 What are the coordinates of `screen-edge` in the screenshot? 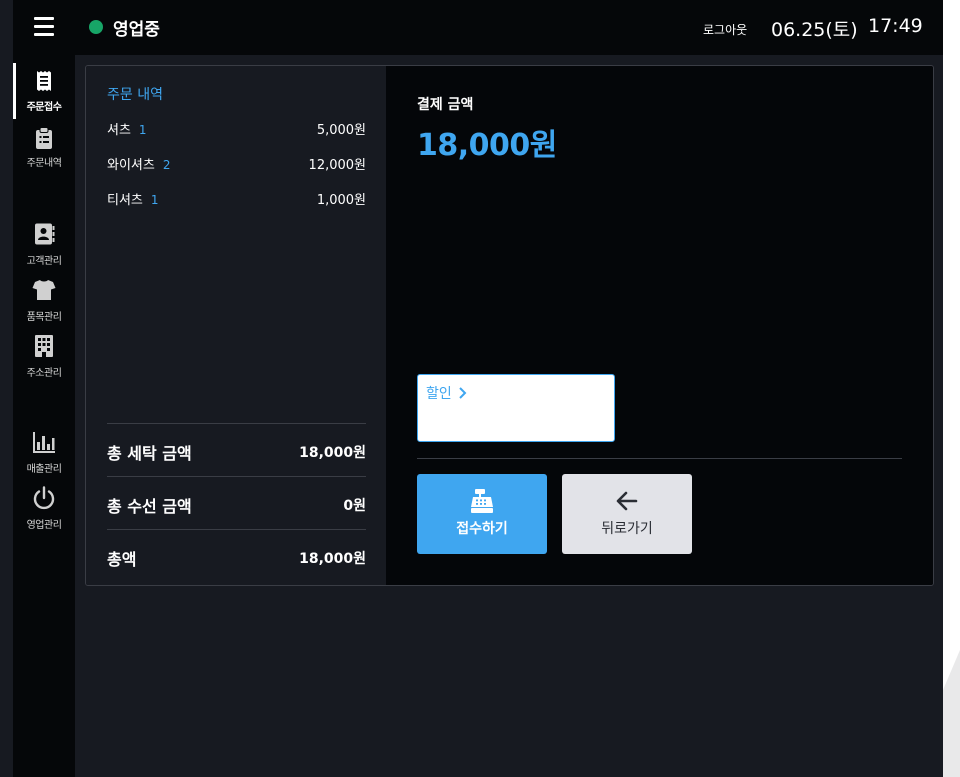 It's located at (951, 388).